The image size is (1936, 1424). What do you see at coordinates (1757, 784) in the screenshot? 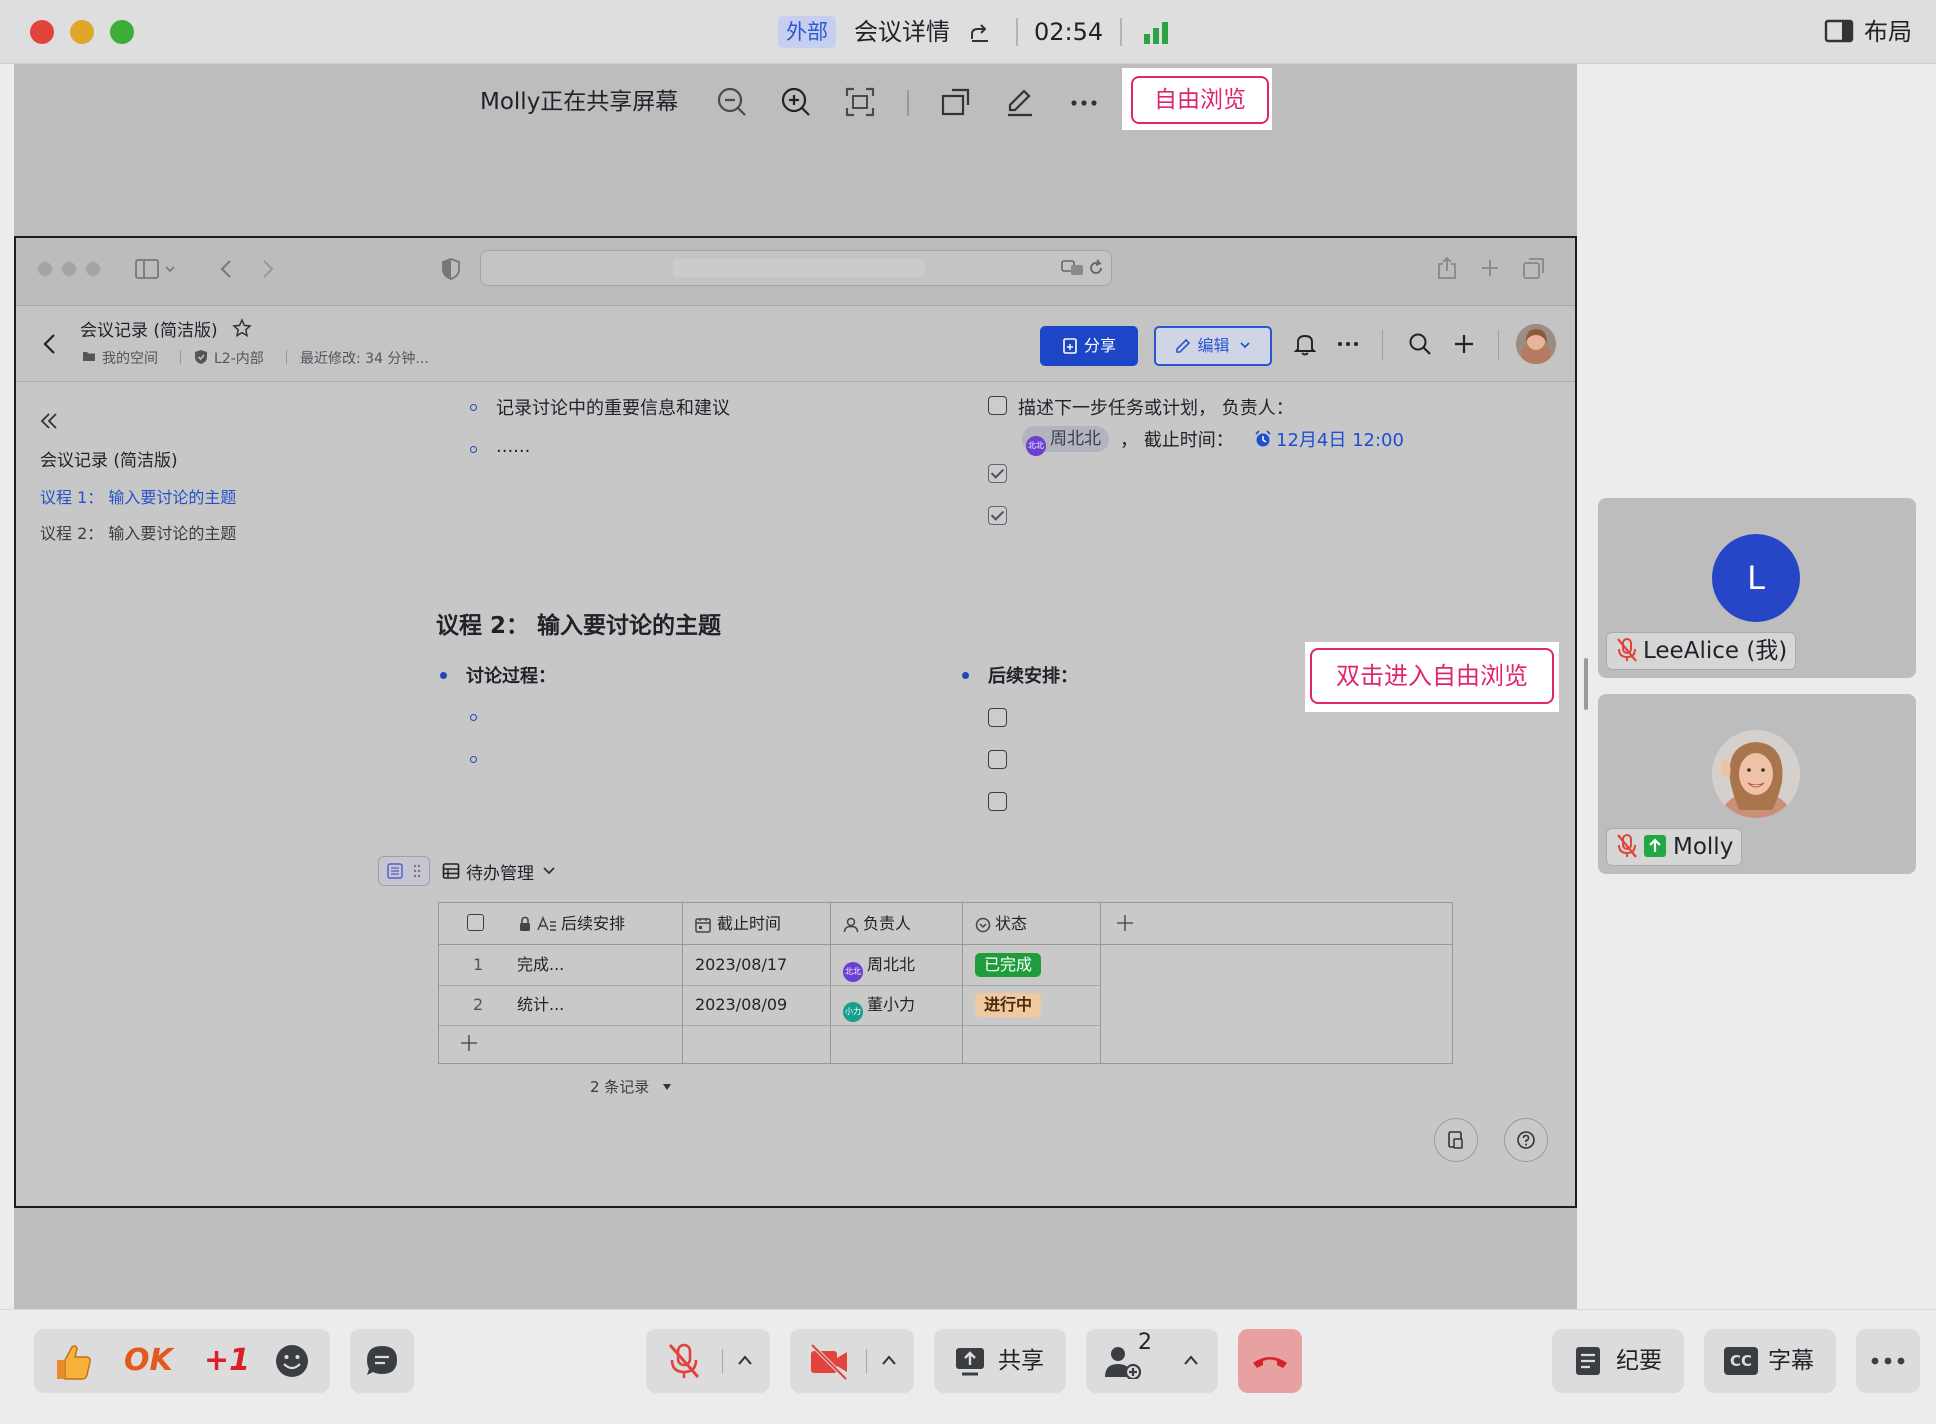
I see `participant-tile: Molly` at bounding box center [1757, 784].